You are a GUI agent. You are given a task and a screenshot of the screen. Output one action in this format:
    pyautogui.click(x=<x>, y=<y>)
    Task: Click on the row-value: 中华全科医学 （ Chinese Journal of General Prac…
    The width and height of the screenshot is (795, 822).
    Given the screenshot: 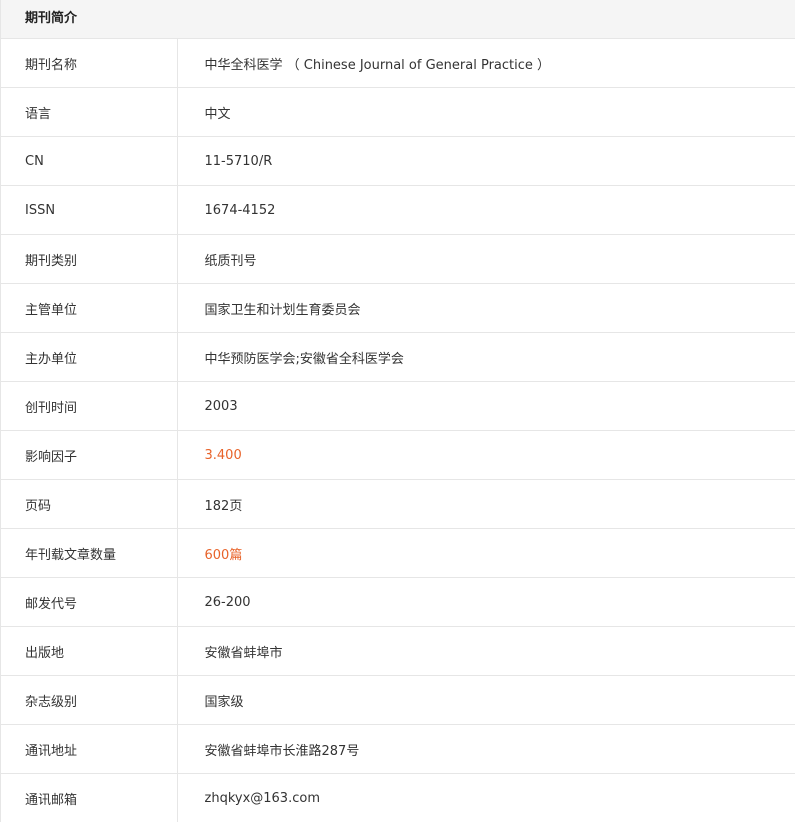 What is the action you would take?
    pyautogui.click(x=486, y=63)
    